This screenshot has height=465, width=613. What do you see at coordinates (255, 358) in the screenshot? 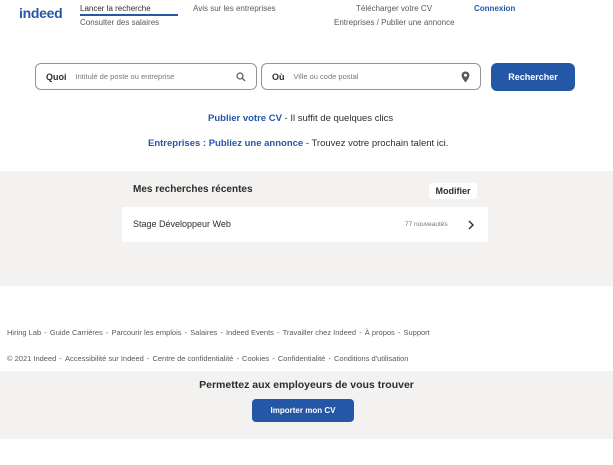
I see `legal-link: Cookies` at bounding box center [255, 358].